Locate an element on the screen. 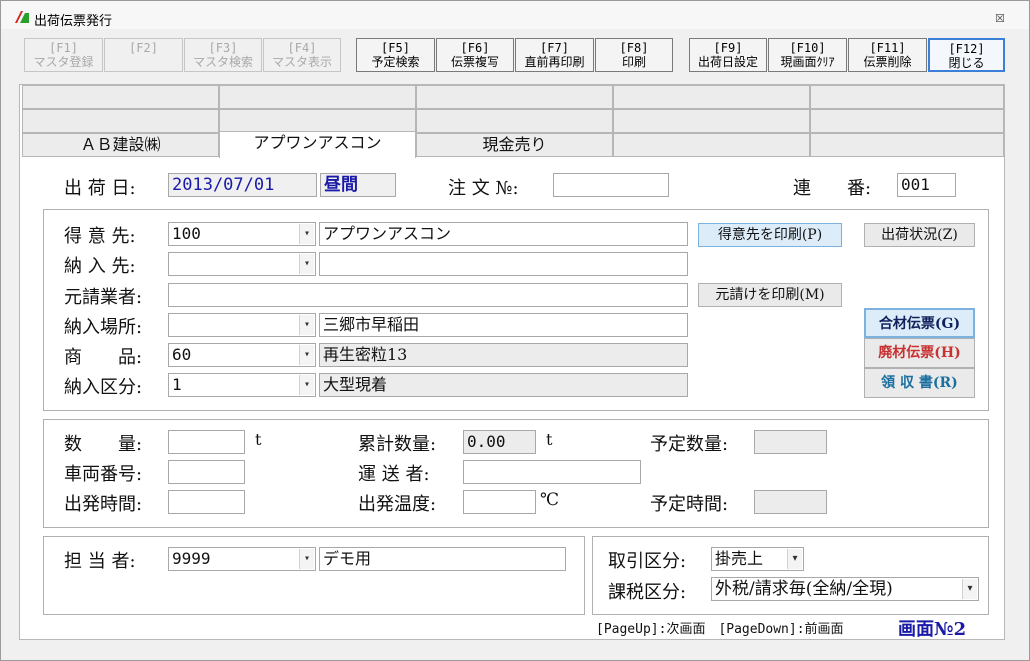 Image resolution: width=1030 pixels, height=661 pixels. qty-field is located at coordinates (206, 442).